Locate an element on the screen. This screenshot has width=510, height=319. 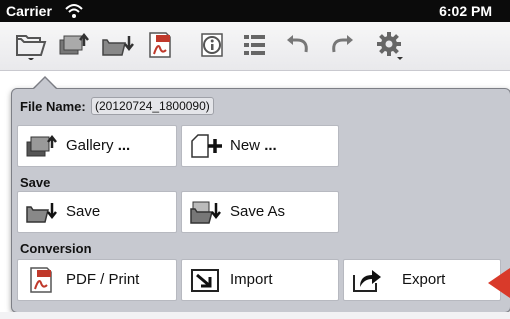
carrier-name: Carrier is located at coordinates (29, 11).